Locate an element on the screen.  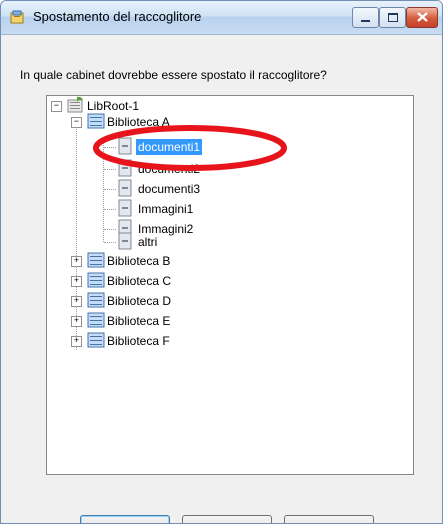
tree-node-label: Biblioteca D is located at coordinates (139, 301).